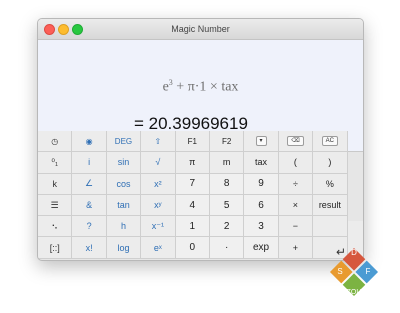 This screenshot has height=313, width=400. What do you see at coordinates (124, 184) in the screenshot?
I see `key-r2c2: cos` at bounding box center [124, 184].